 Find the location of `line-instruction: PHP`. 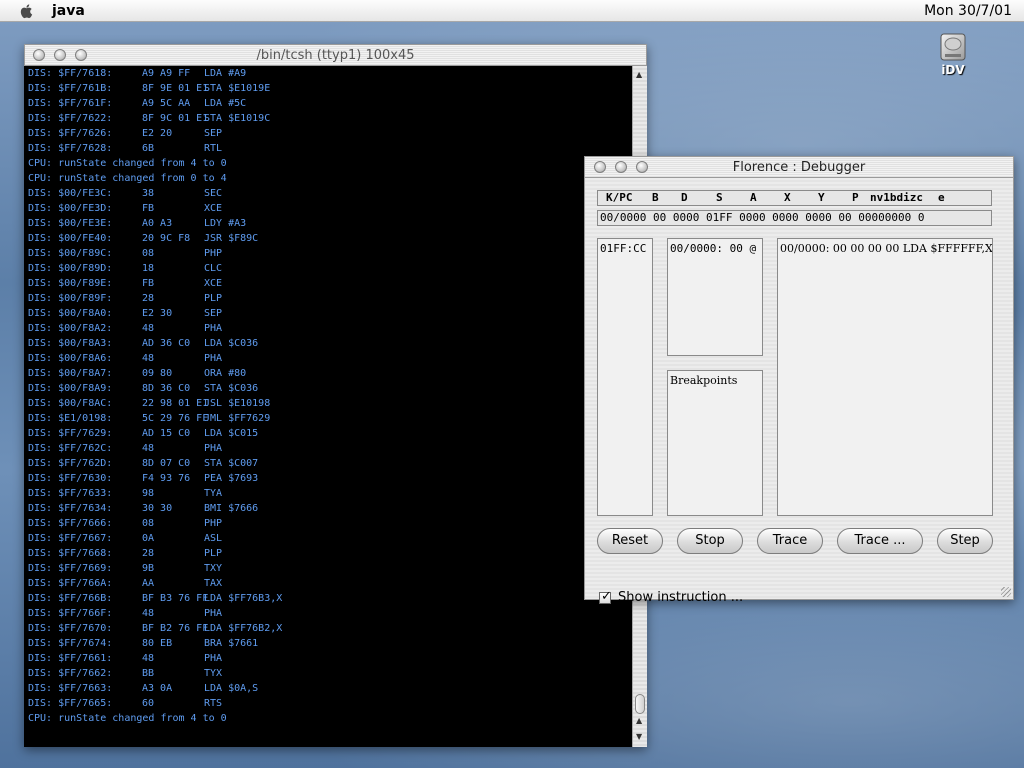

line-instruction: PHP is located at coordinates (213, 253).